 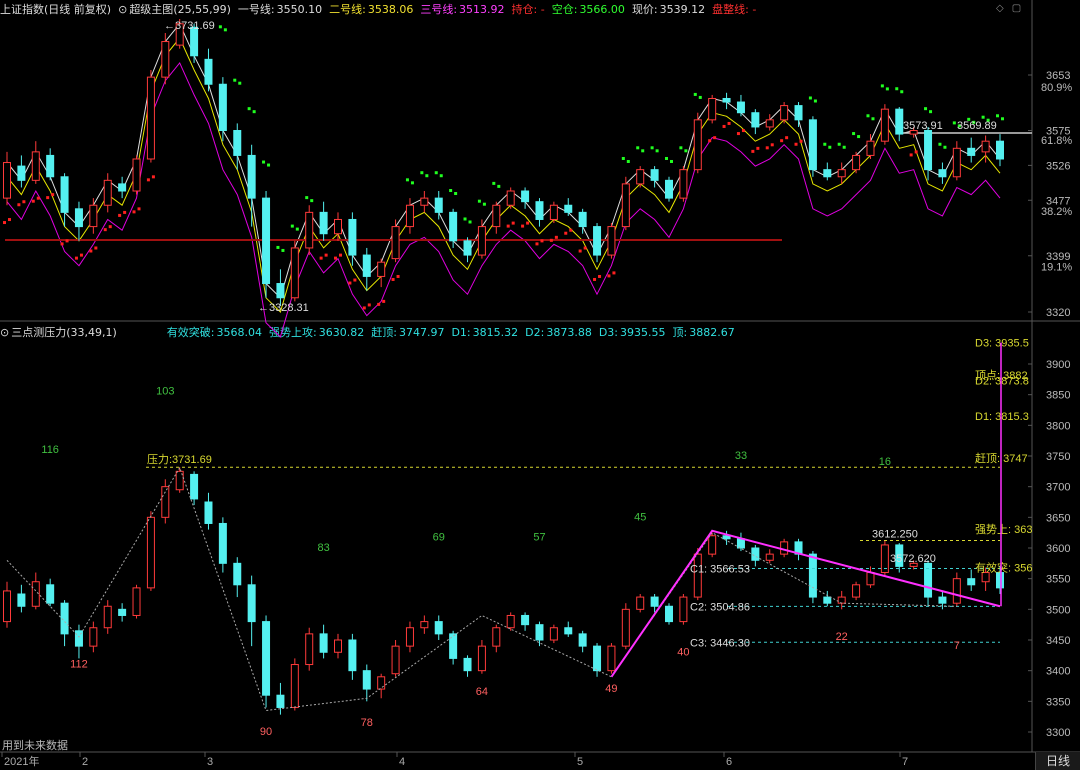 What do you see at coordinates (1002, 382) in the screenshot?
I see `right-r_d2: D2: 3873.8` at bounding box center [1002, 382].